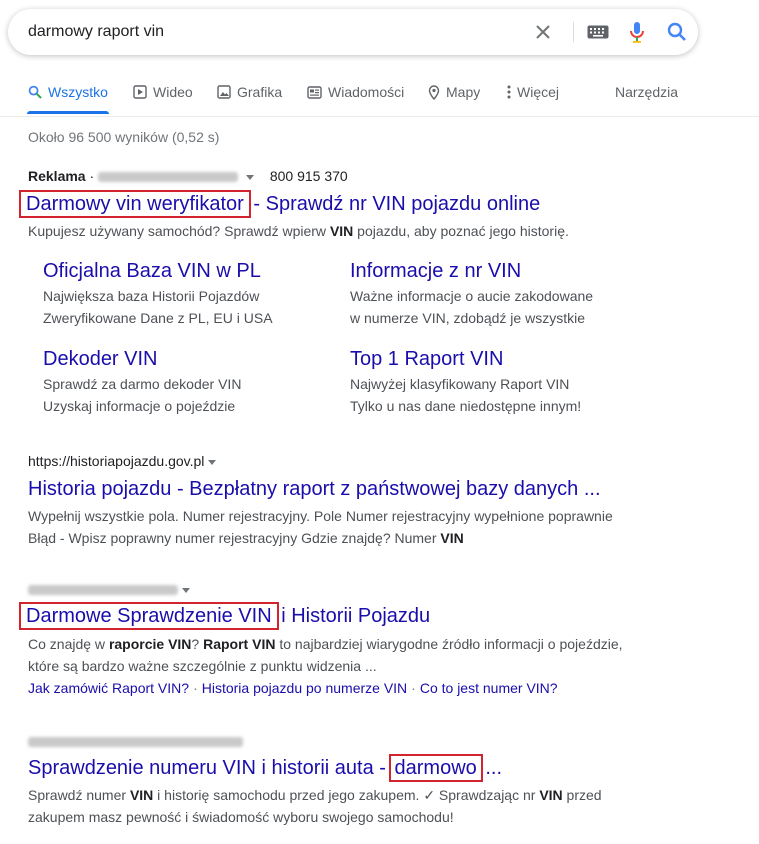 The height and width of the screenshot is (844, 759). Describe the element at coordinates (78, 92) in the screenshot. I see `tab-label: Wszystko` at that location.